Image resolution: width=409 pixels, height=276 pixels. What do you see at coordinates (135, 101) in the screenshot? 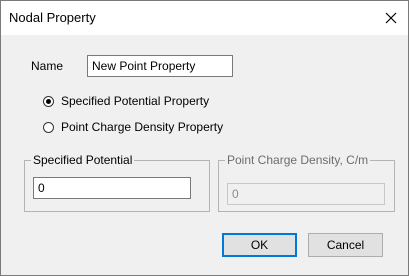
I see `radio-specified-potential-label: Specified Potential Property` at bounding box center [135, 101].